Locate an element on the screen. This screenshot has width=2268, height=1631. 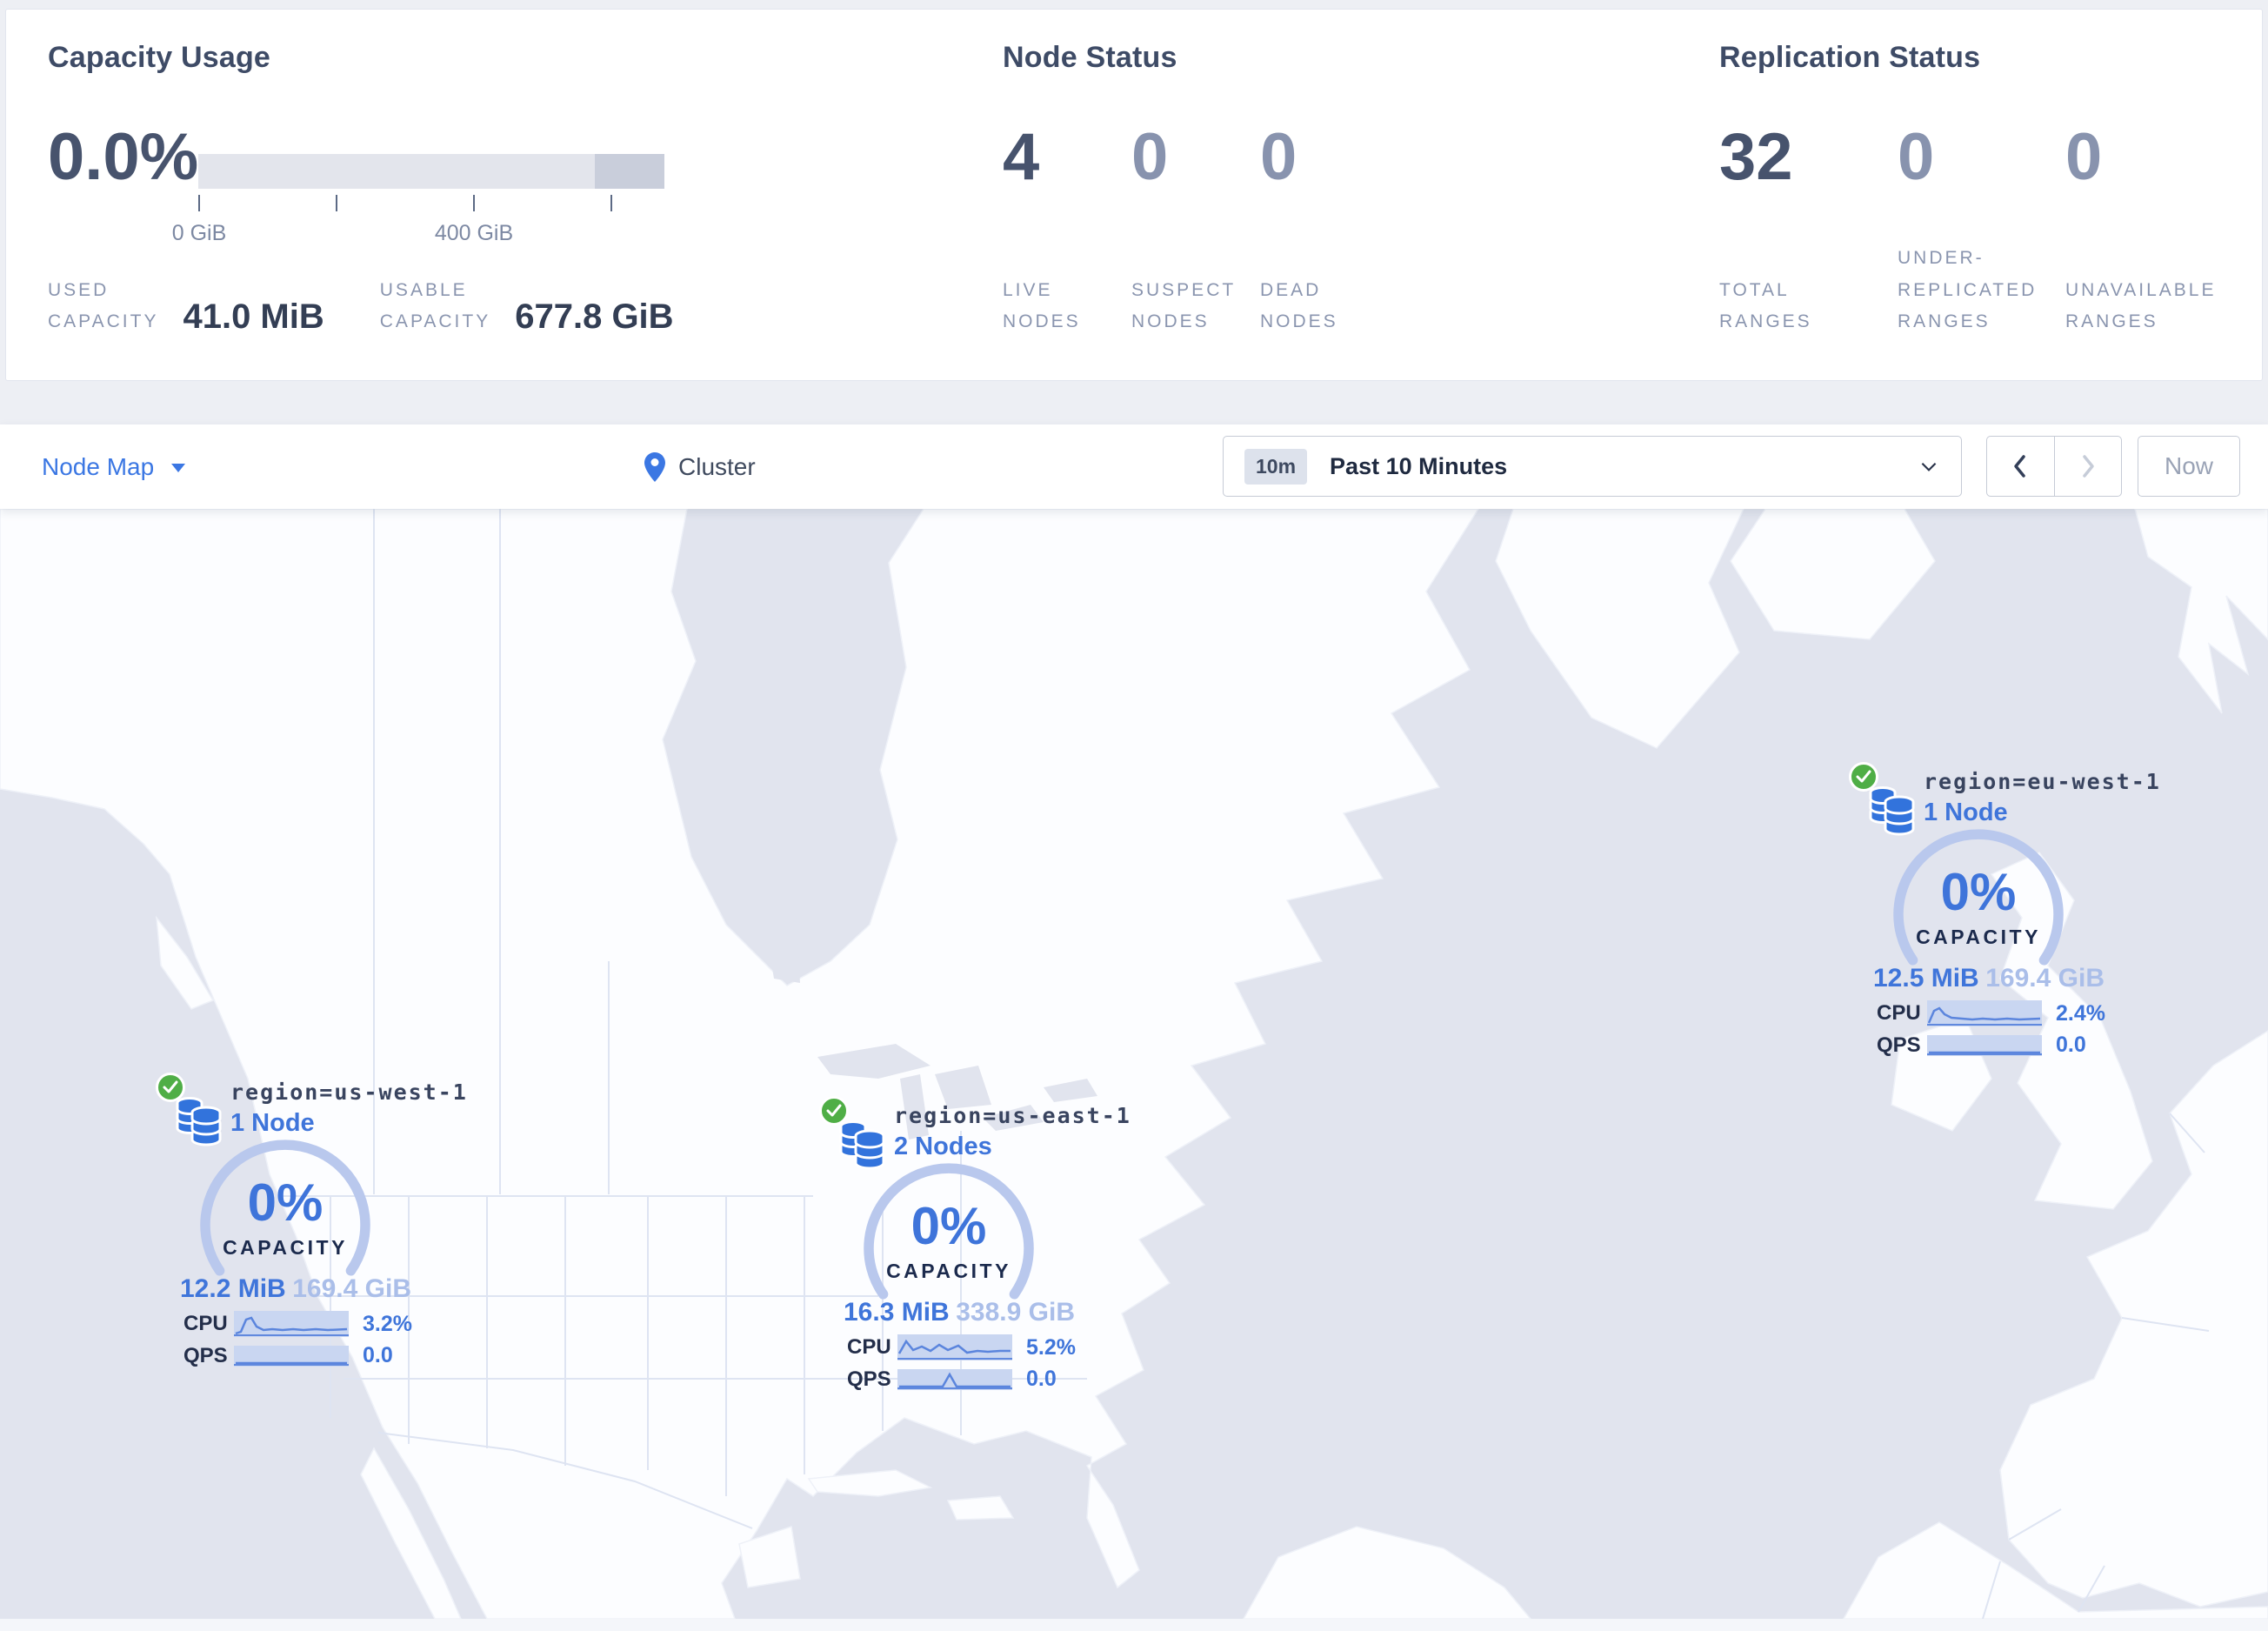
under-replicated-ranges-count: 0 is located at coordinates (1916, 157).